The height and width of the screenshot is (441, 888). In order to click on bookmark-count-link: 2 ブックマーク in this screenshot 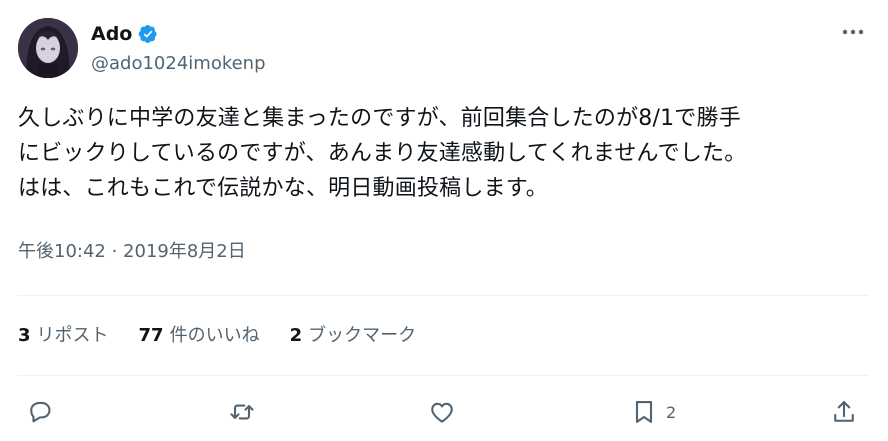, I will do `click(353, 336)`.